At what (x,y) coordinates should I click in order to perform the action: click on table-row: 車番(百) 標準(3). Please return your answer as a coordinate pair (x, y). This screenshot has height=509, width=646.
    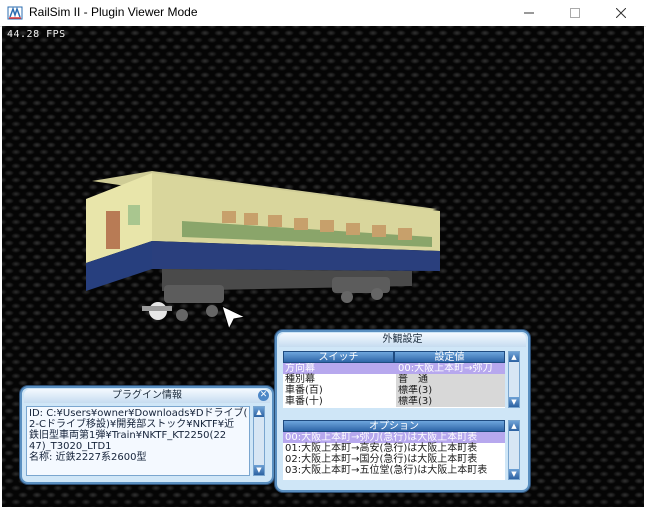
    Looking at the image, I should click on (394, 390).